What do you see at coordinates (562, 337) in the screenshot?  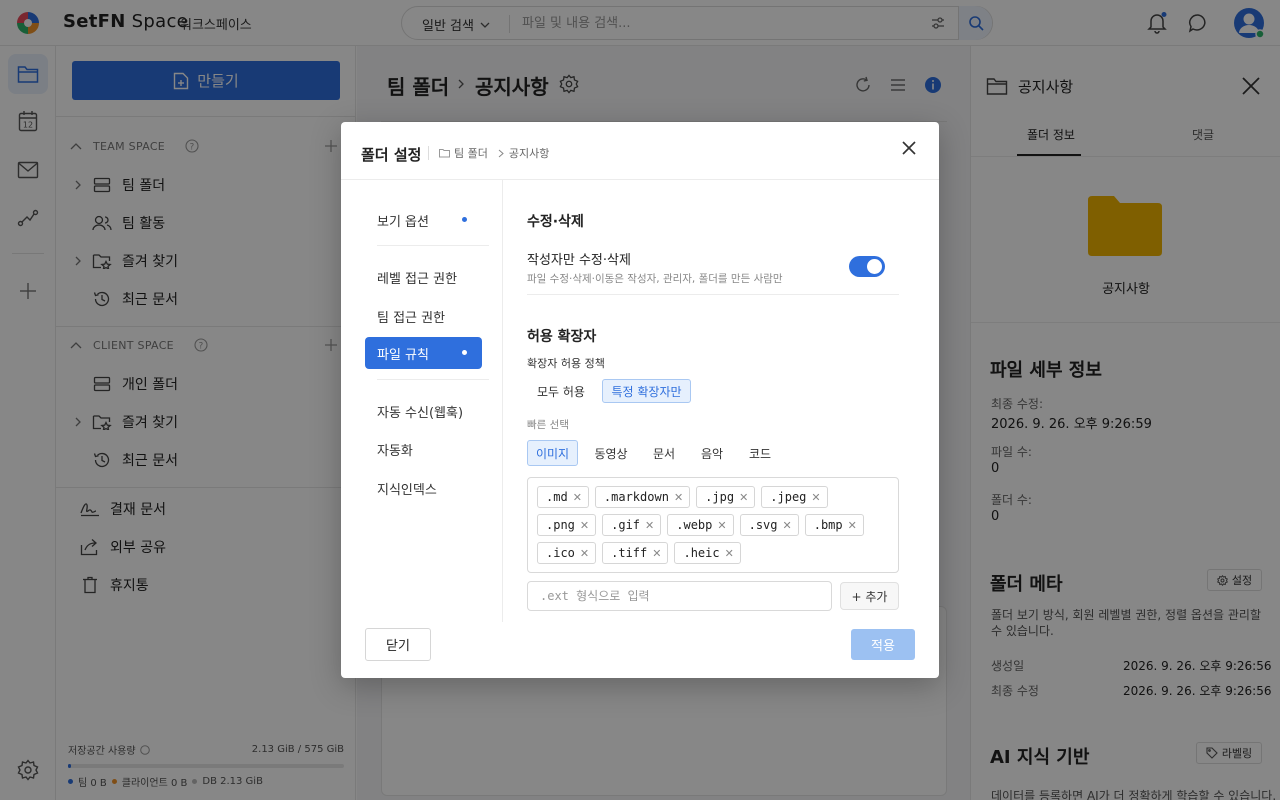 I see `section-allowed-extensions: 허용 확장자` at bounding box center [562, 337].